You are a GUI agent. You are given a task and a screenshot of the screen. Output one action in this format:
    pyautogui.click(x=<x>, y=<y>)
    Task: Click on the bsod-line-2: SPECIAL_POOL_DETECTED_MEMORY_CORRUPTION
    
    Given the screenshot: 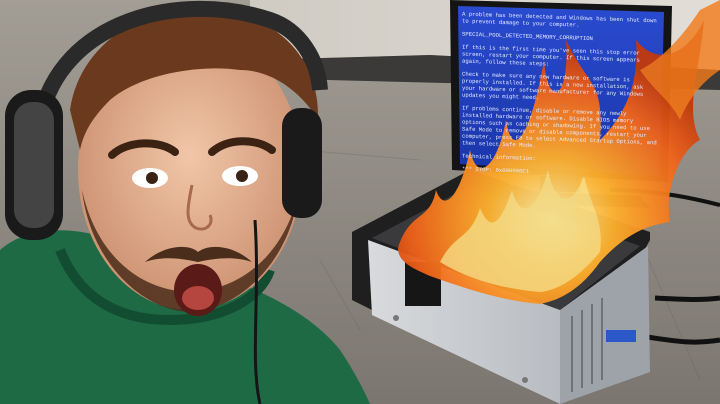 What is the action you would take?
    pyautogui.click(x=527, y=36)
    